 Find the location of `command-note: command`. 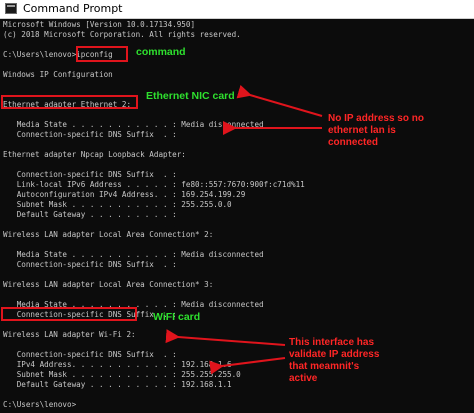

command-note: command is located at coordinates (161, 52).